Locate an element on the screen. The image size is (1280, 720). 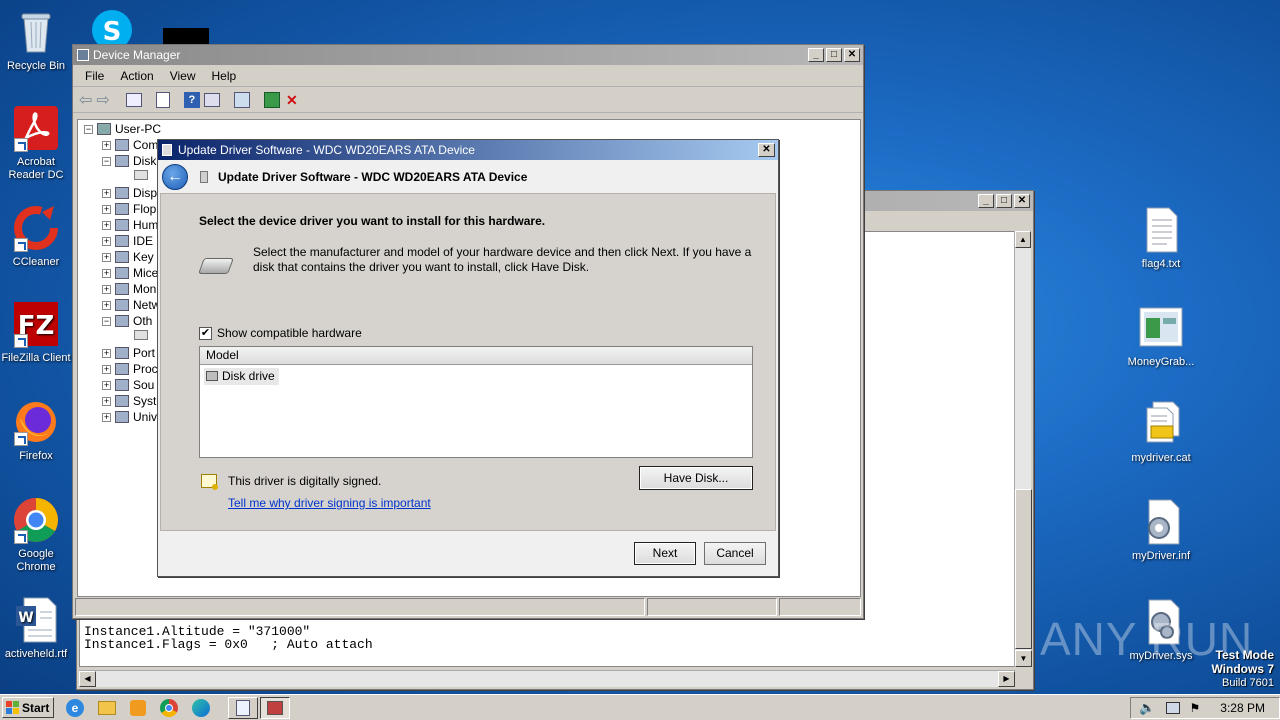
desktop-icon-filezilla: FZ FileZilla Client is located at coordinates (37, 332).